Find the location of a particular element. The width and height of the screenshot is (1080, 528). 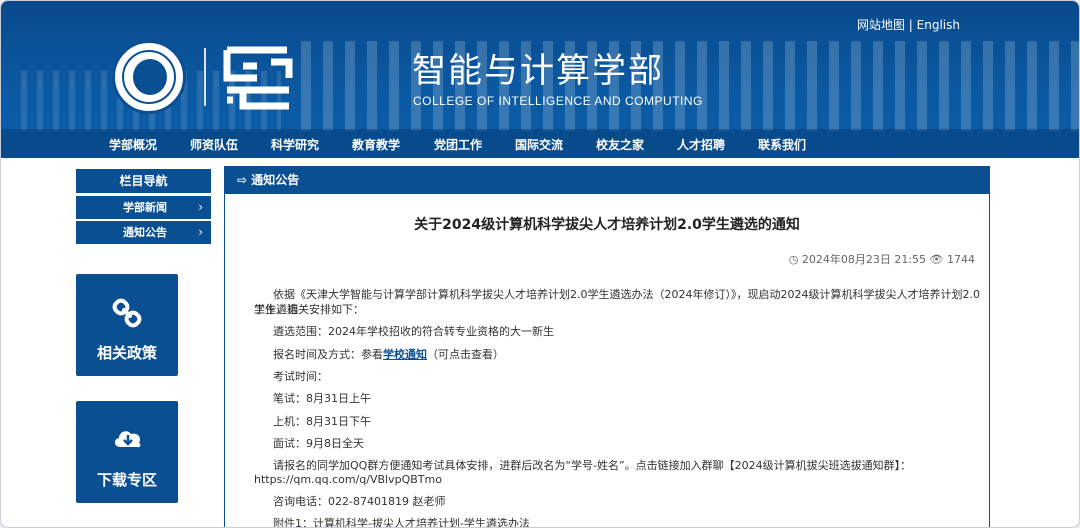

panel-header: ⇨ 通知公告 is located at coordinates (607, 180).